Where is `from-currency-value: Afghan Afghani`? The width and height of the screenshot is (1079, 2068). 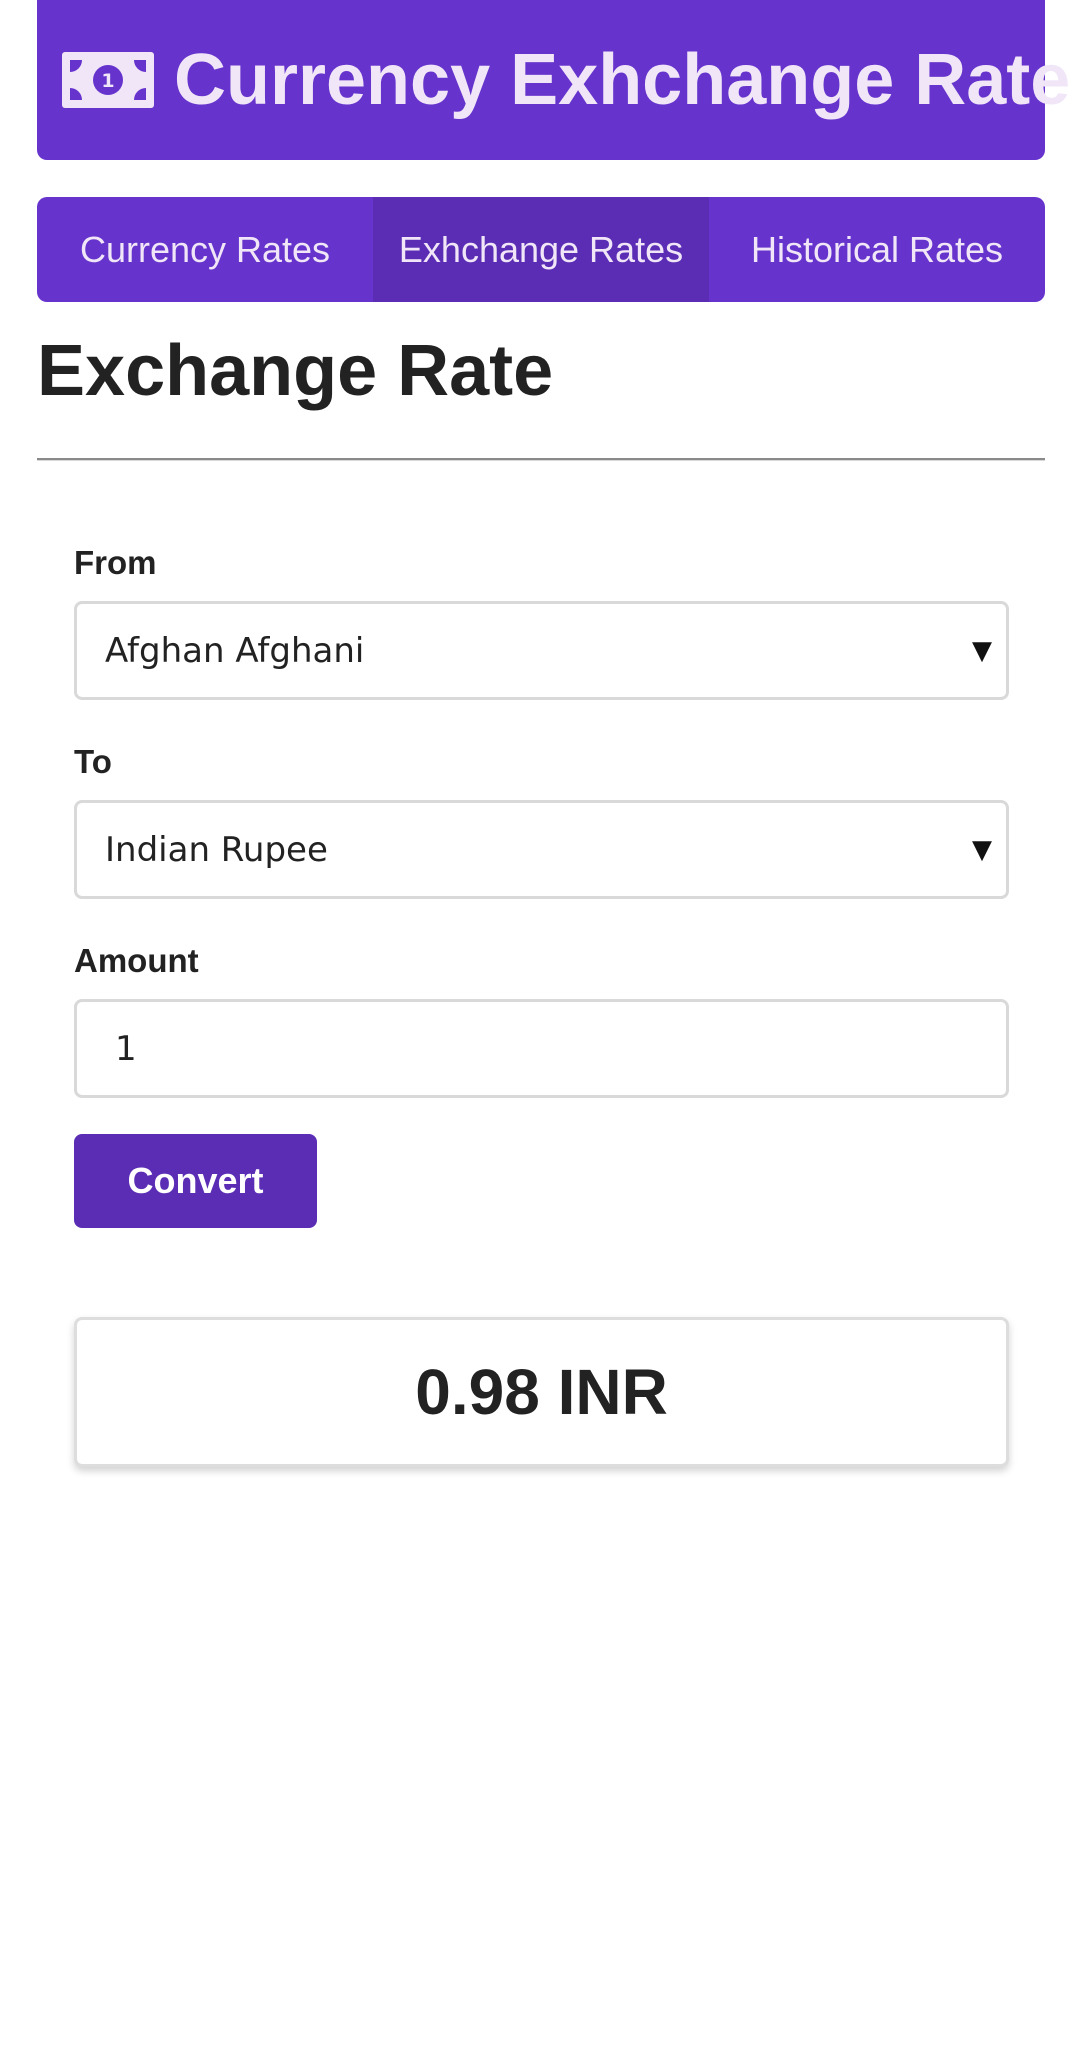 from-currency-value: Afghan Afghani is located at coordinates (235, 650).